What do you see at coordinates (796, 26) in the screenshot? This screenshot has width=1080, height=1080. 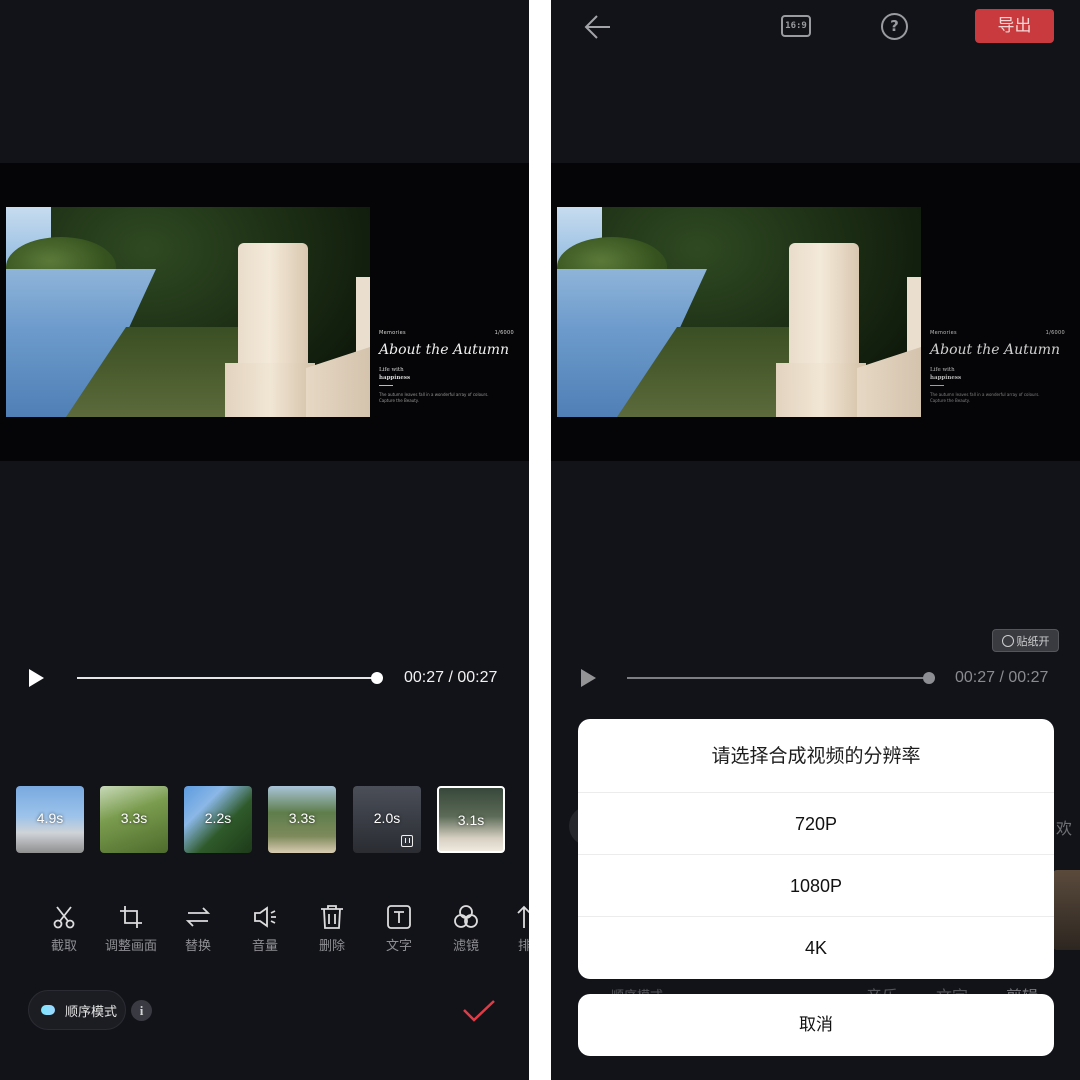 I see `aspect-ratio-button: 16:9` at bounding box center [796, 26].